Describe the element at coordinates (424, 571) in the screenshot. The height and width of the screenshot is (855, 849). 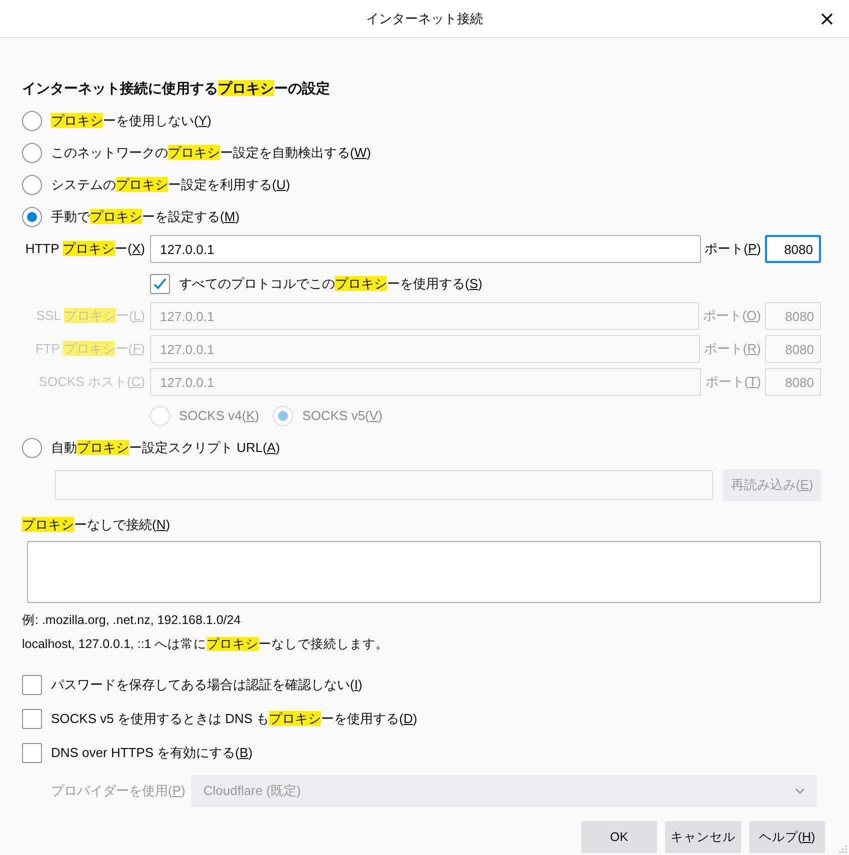
I see `no-proxy-field` at that location.